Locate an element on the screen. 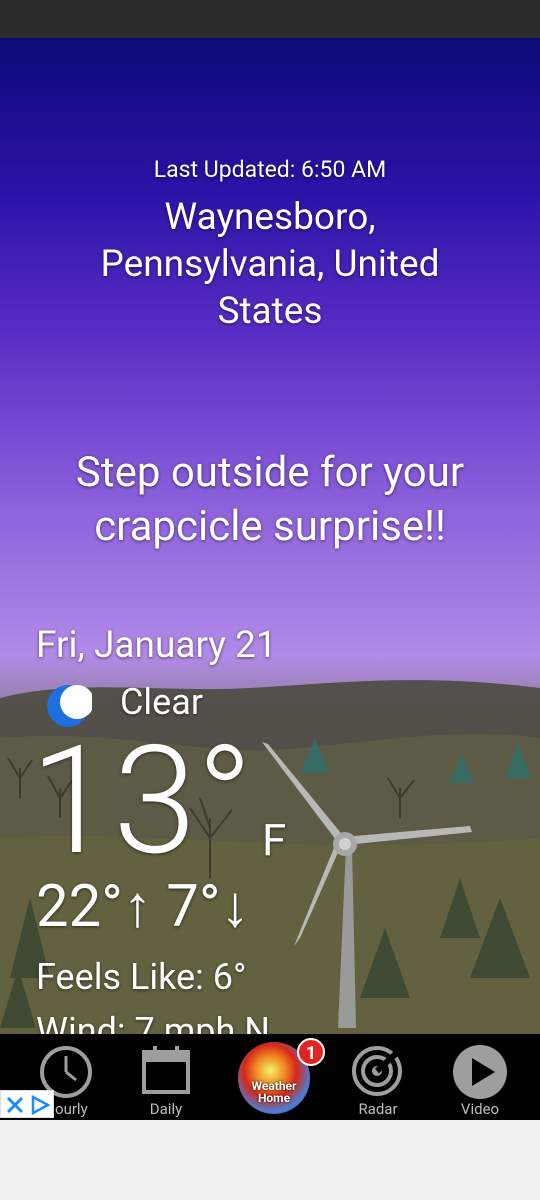 The image size is (540, 1200). wind-text: Wind: 7 mph N is located at coordinates (153, 1022).